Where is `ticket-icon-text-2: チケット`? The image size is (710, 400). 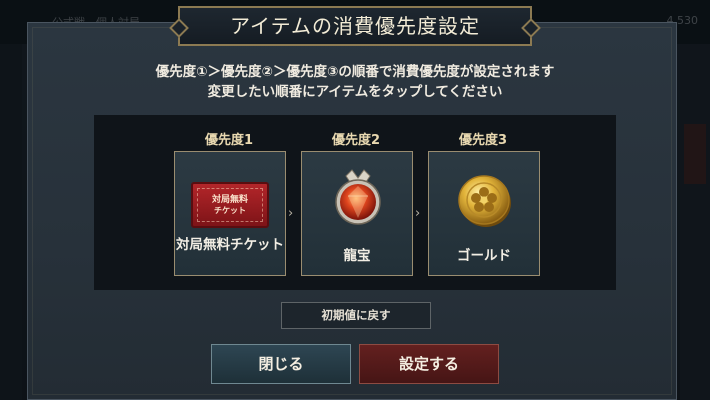 ticket-icon-text-2: チケット is located at coordinates (230, 210).